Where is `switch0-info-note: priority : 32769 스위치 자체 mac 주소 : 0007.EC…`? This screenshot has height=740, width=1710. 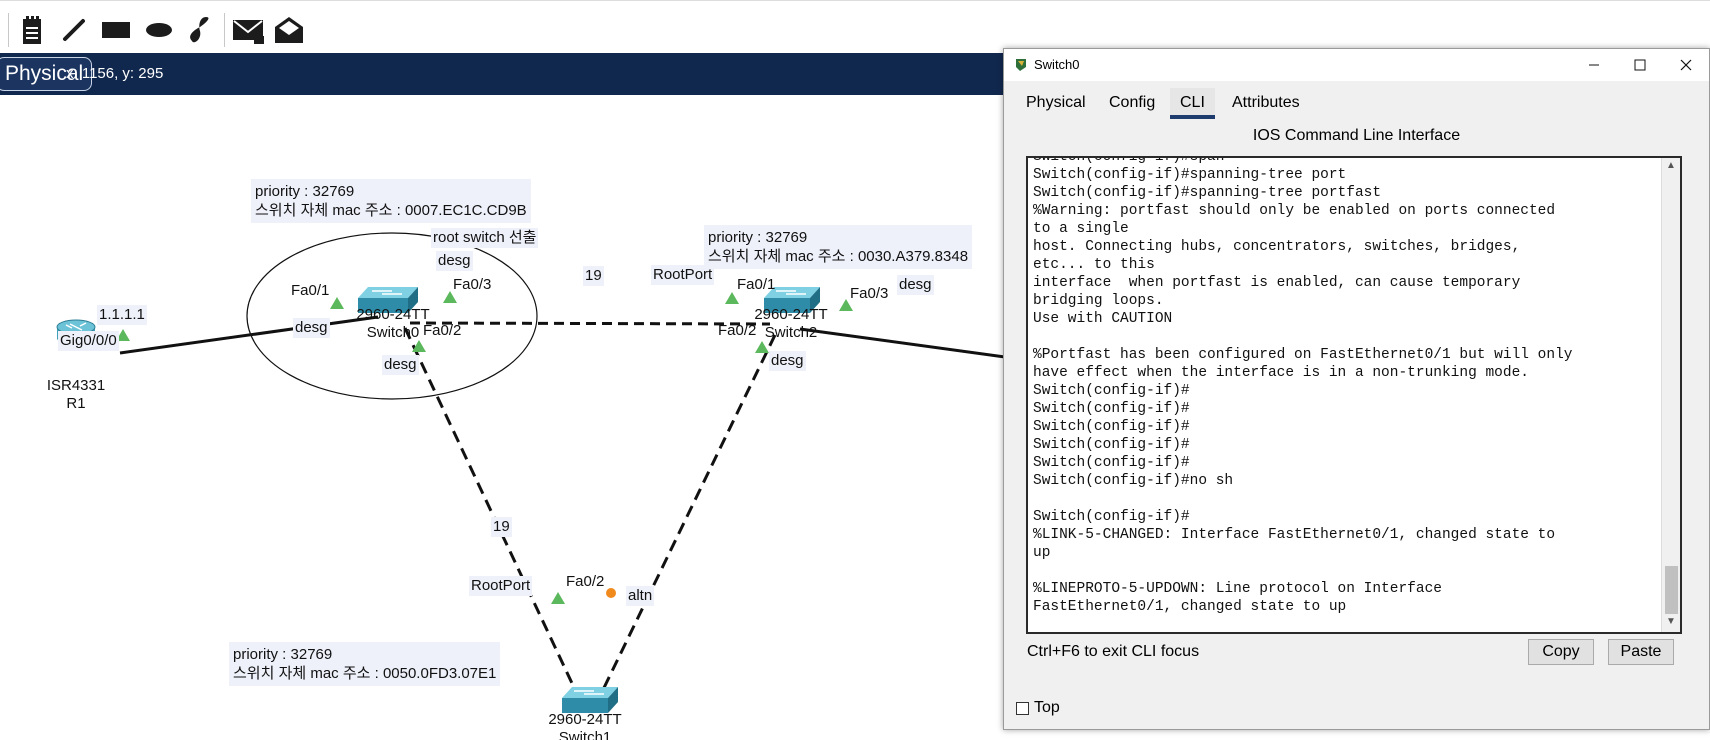 switch0-info-note: priority : 32769 스위치 자체 mac 주소 : 0007.EC… is located at coordinates (391, 201).